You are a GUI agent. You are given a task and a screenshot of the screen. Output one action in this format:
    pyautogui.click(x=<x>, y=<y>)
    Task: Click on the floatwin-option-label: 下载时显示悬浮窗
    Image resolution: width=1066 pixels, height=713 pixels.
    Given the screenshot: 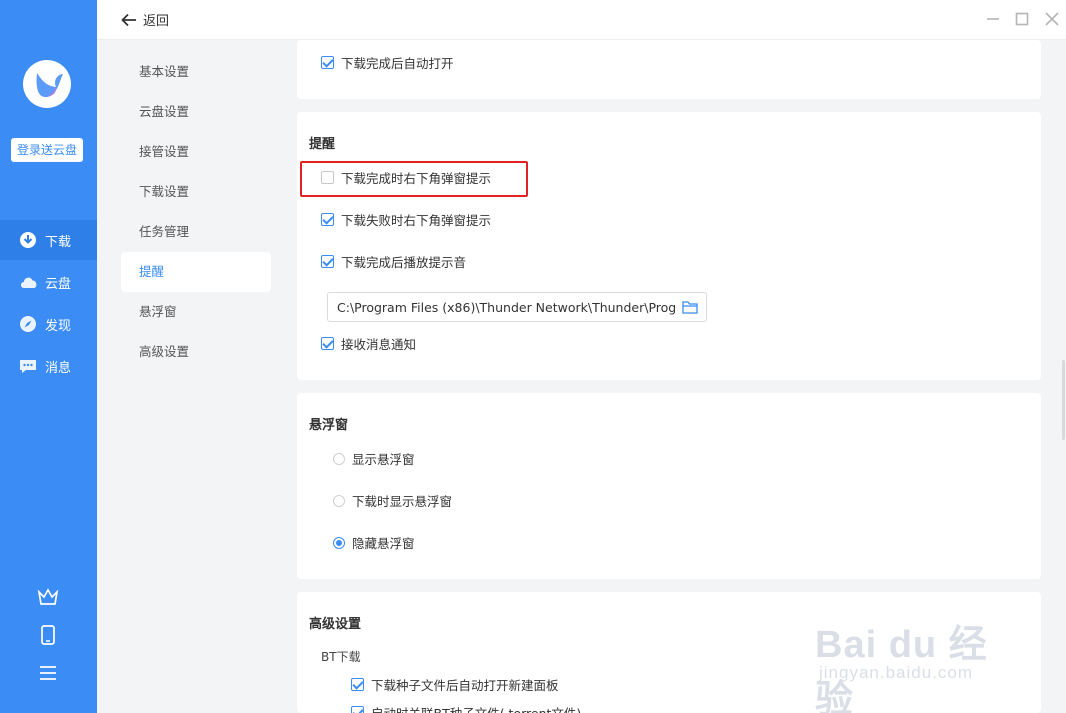 What is the action you would take?
    pyautogui.click(x=402, y=501)
    